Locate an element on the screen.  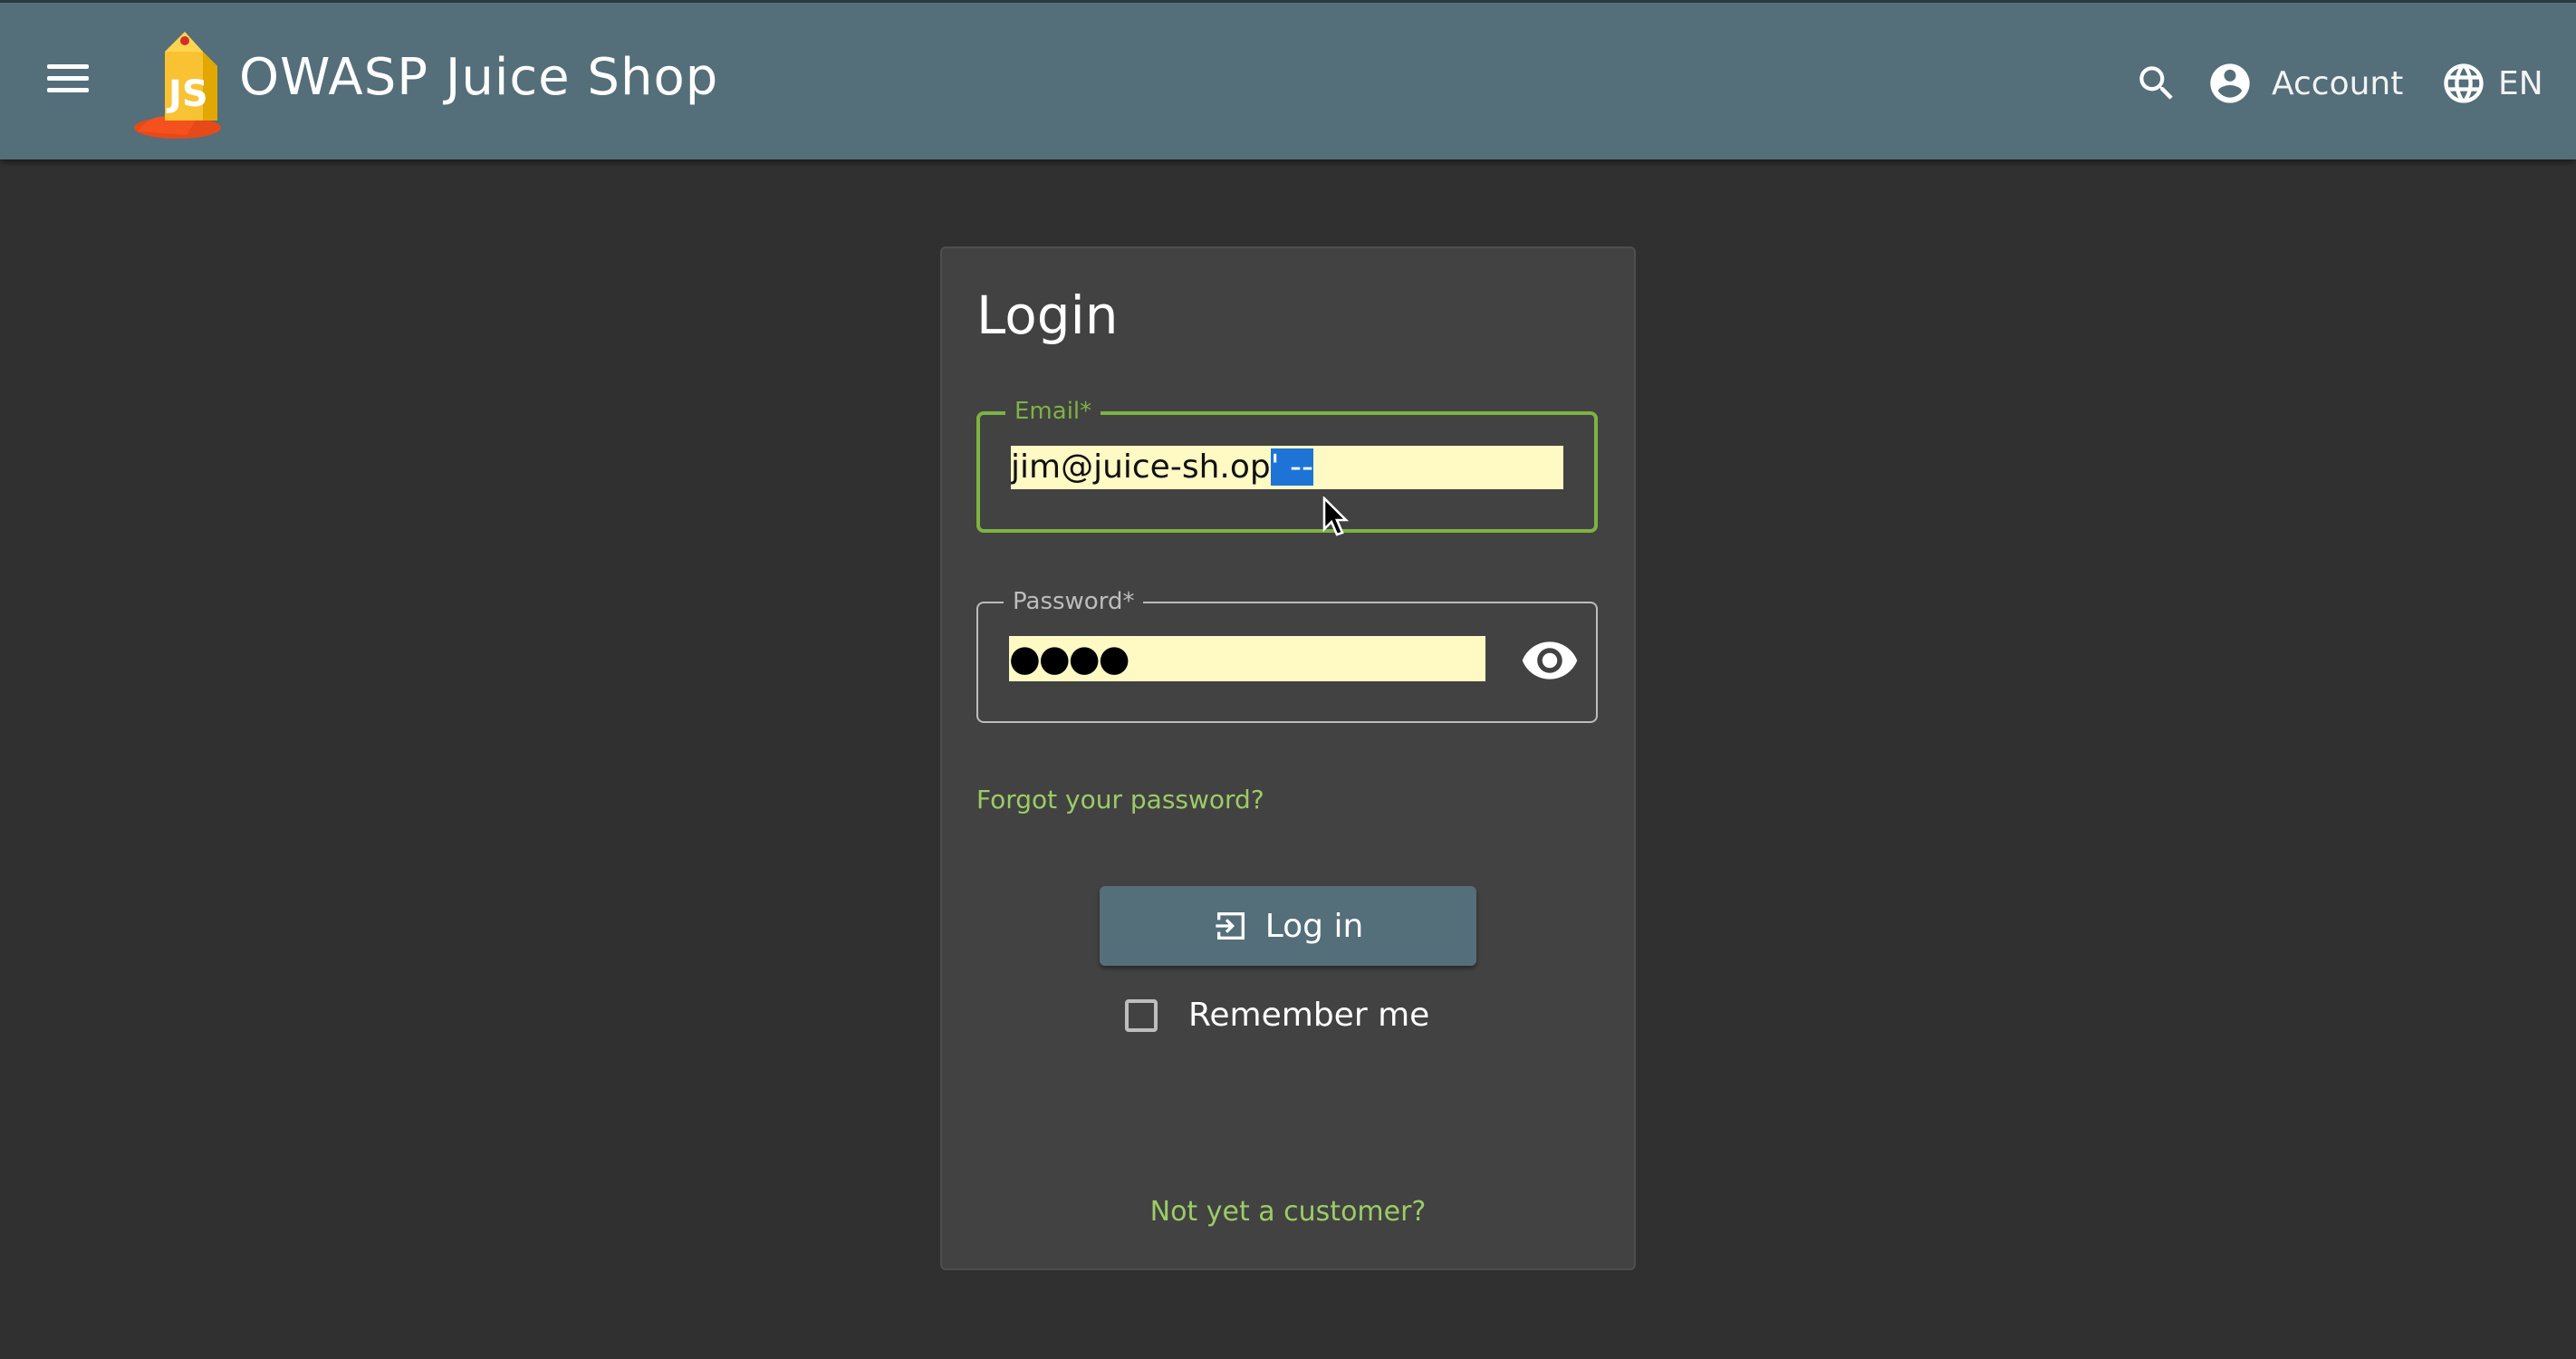
eye-icon is located at coordinates (1549, 661).